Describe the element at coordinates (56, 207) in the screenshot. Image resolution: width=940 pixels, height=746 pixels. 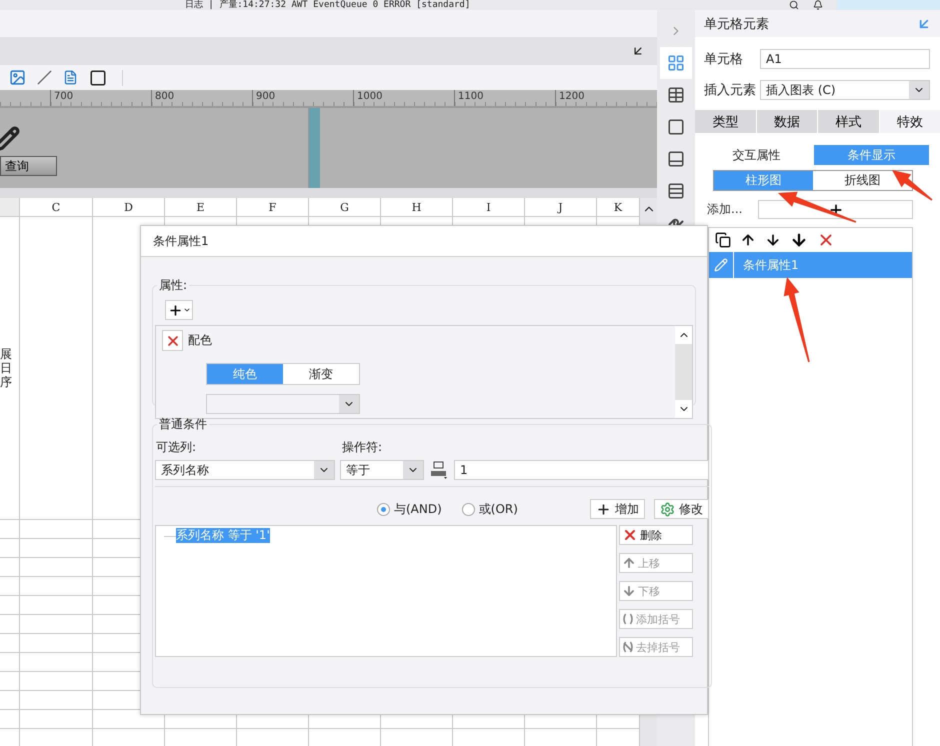
I see `column-header: C` at that location.